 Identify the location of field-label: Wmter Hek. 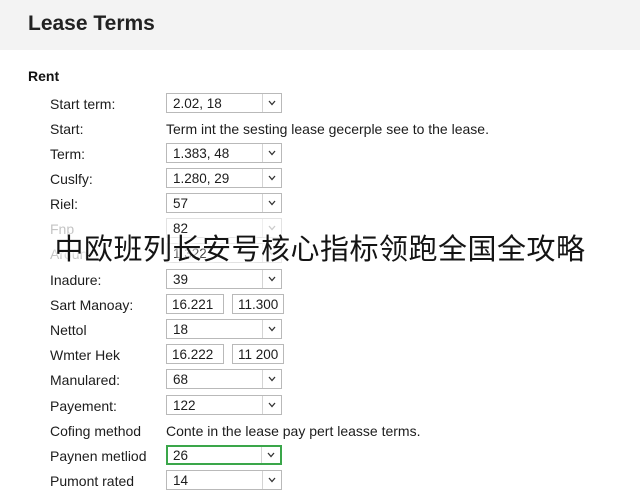
(85, 355).